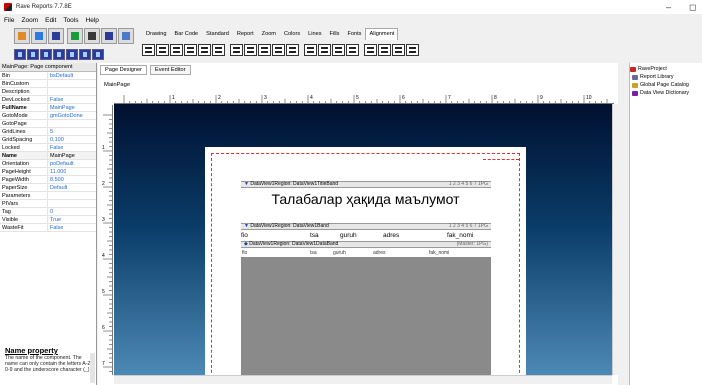 This screenshot has width=702, height=385. I want to click on prop-row: GotoPage, so click(48, 124).